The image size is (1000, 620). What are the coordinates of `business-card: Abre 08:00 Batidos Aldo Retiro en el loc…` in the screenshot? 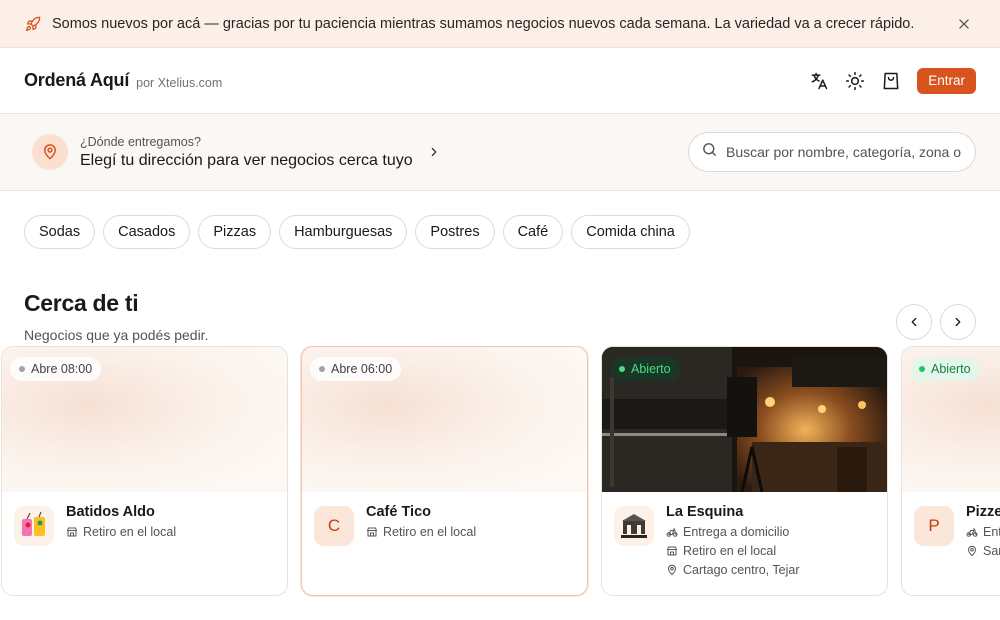 It's located at (144, 471).